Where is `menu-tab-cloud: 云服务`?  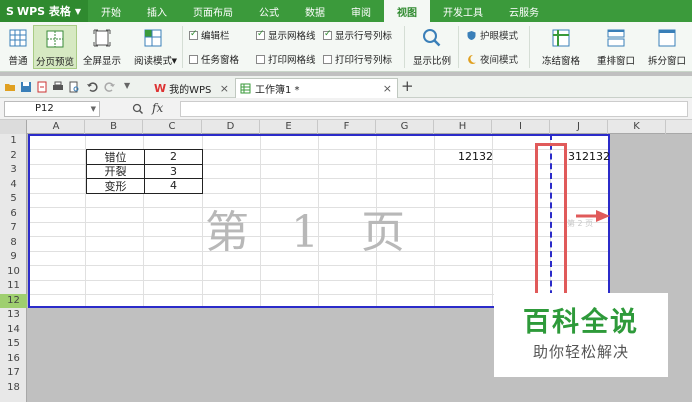
menu-tab-cloud: 云服务 is located at coordinates (524, 11).